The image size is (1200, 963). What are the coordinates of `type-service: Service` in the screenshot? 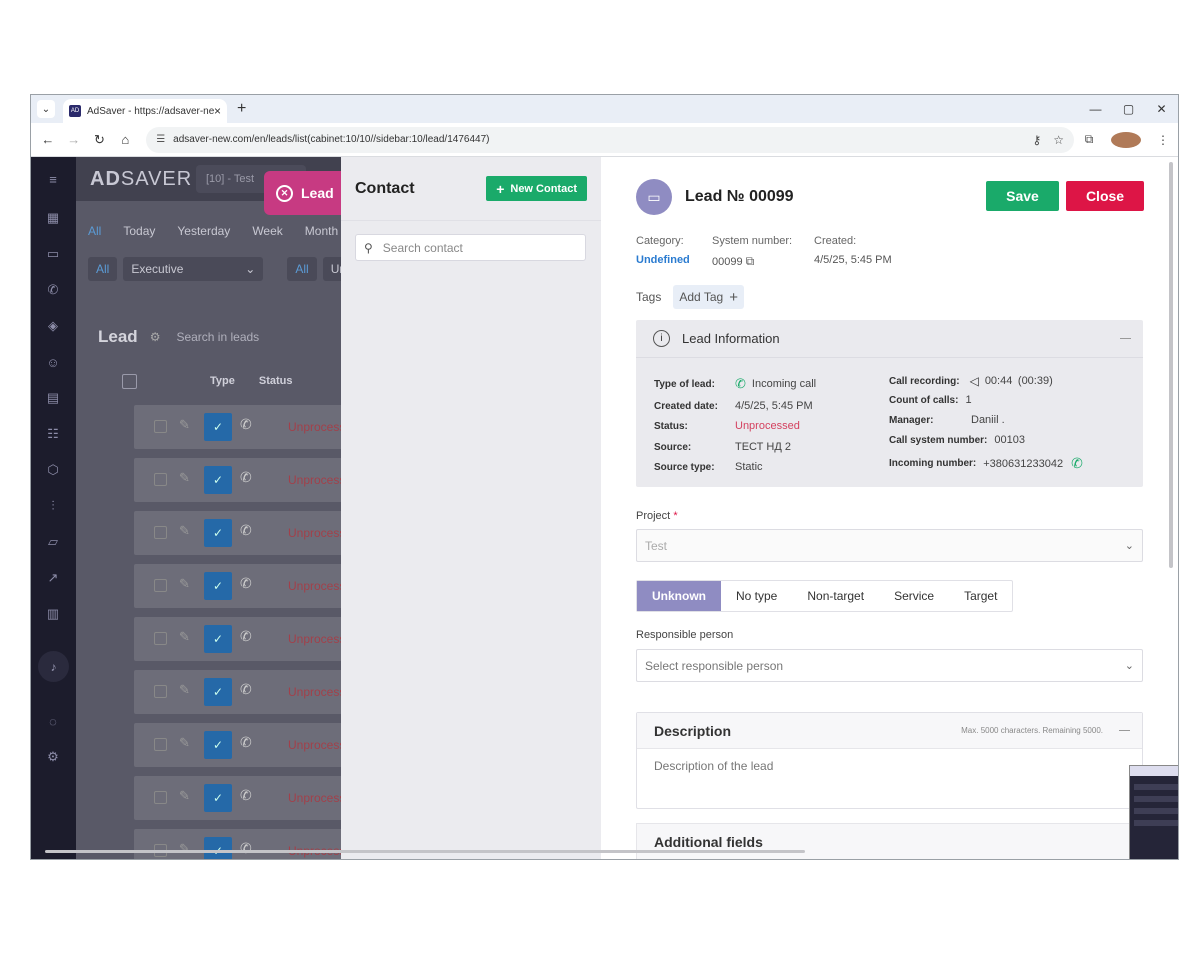 It's located at (914, 596).